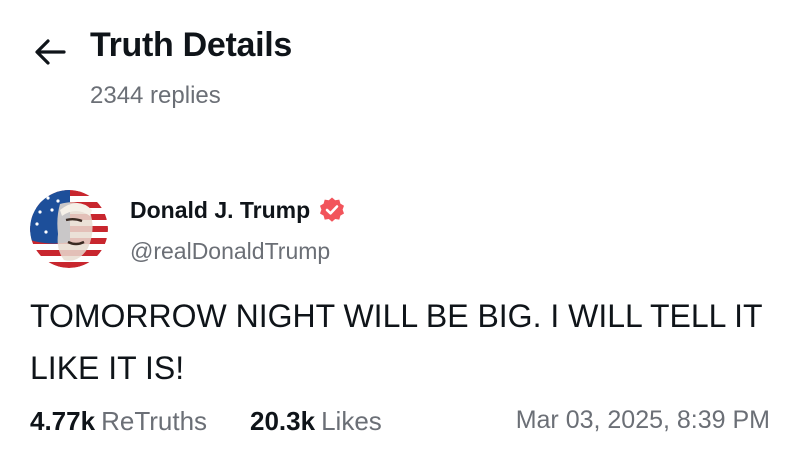 Image resolution: width=800 pixels, height=466 pixels. I want to click on likes-count: 20.3k, so click(283, 421).